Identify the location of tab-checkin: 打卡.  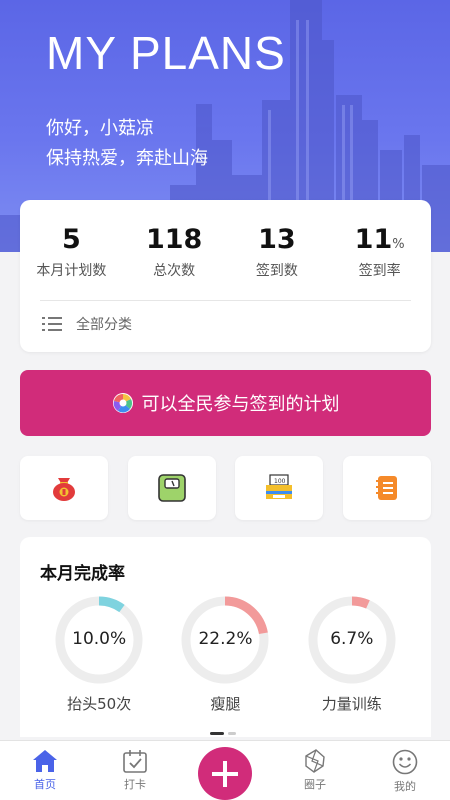
(135, 770).